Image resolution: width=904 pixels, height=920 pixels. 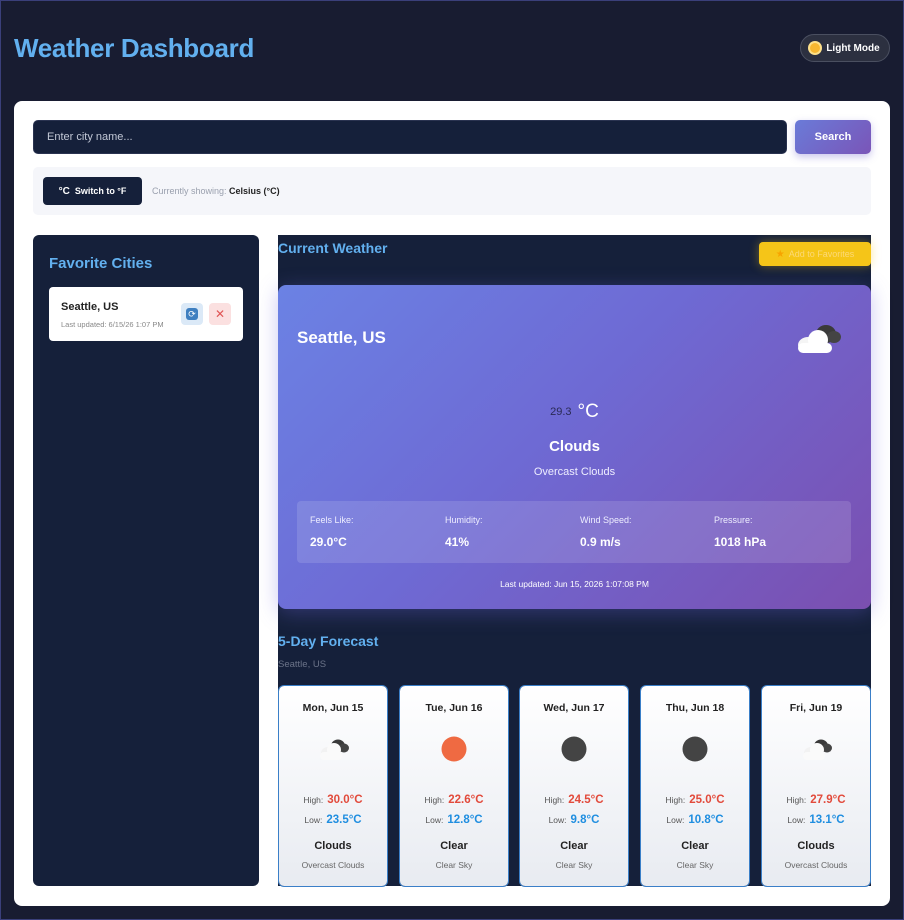 I want to click on pressure: Pressure: 1018 hPa, so click(x=740, y=532).